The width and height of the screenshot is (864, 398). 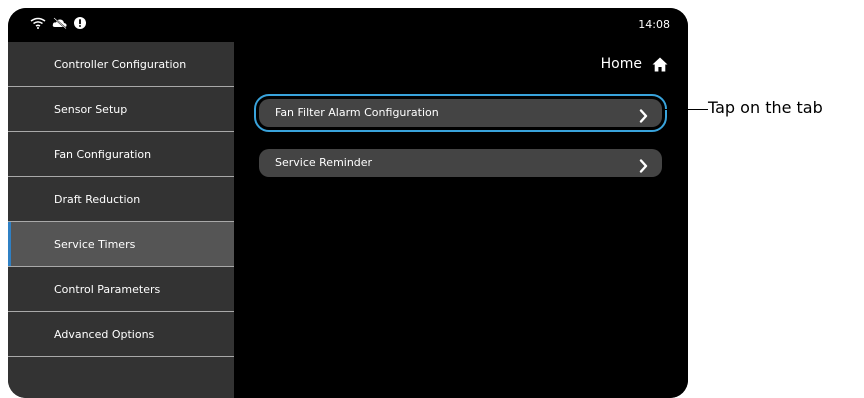 What do you see at coordinates (348, 25) in the screenshot?
I see `status-bar: 14:08` at bounding box center [348, 25].